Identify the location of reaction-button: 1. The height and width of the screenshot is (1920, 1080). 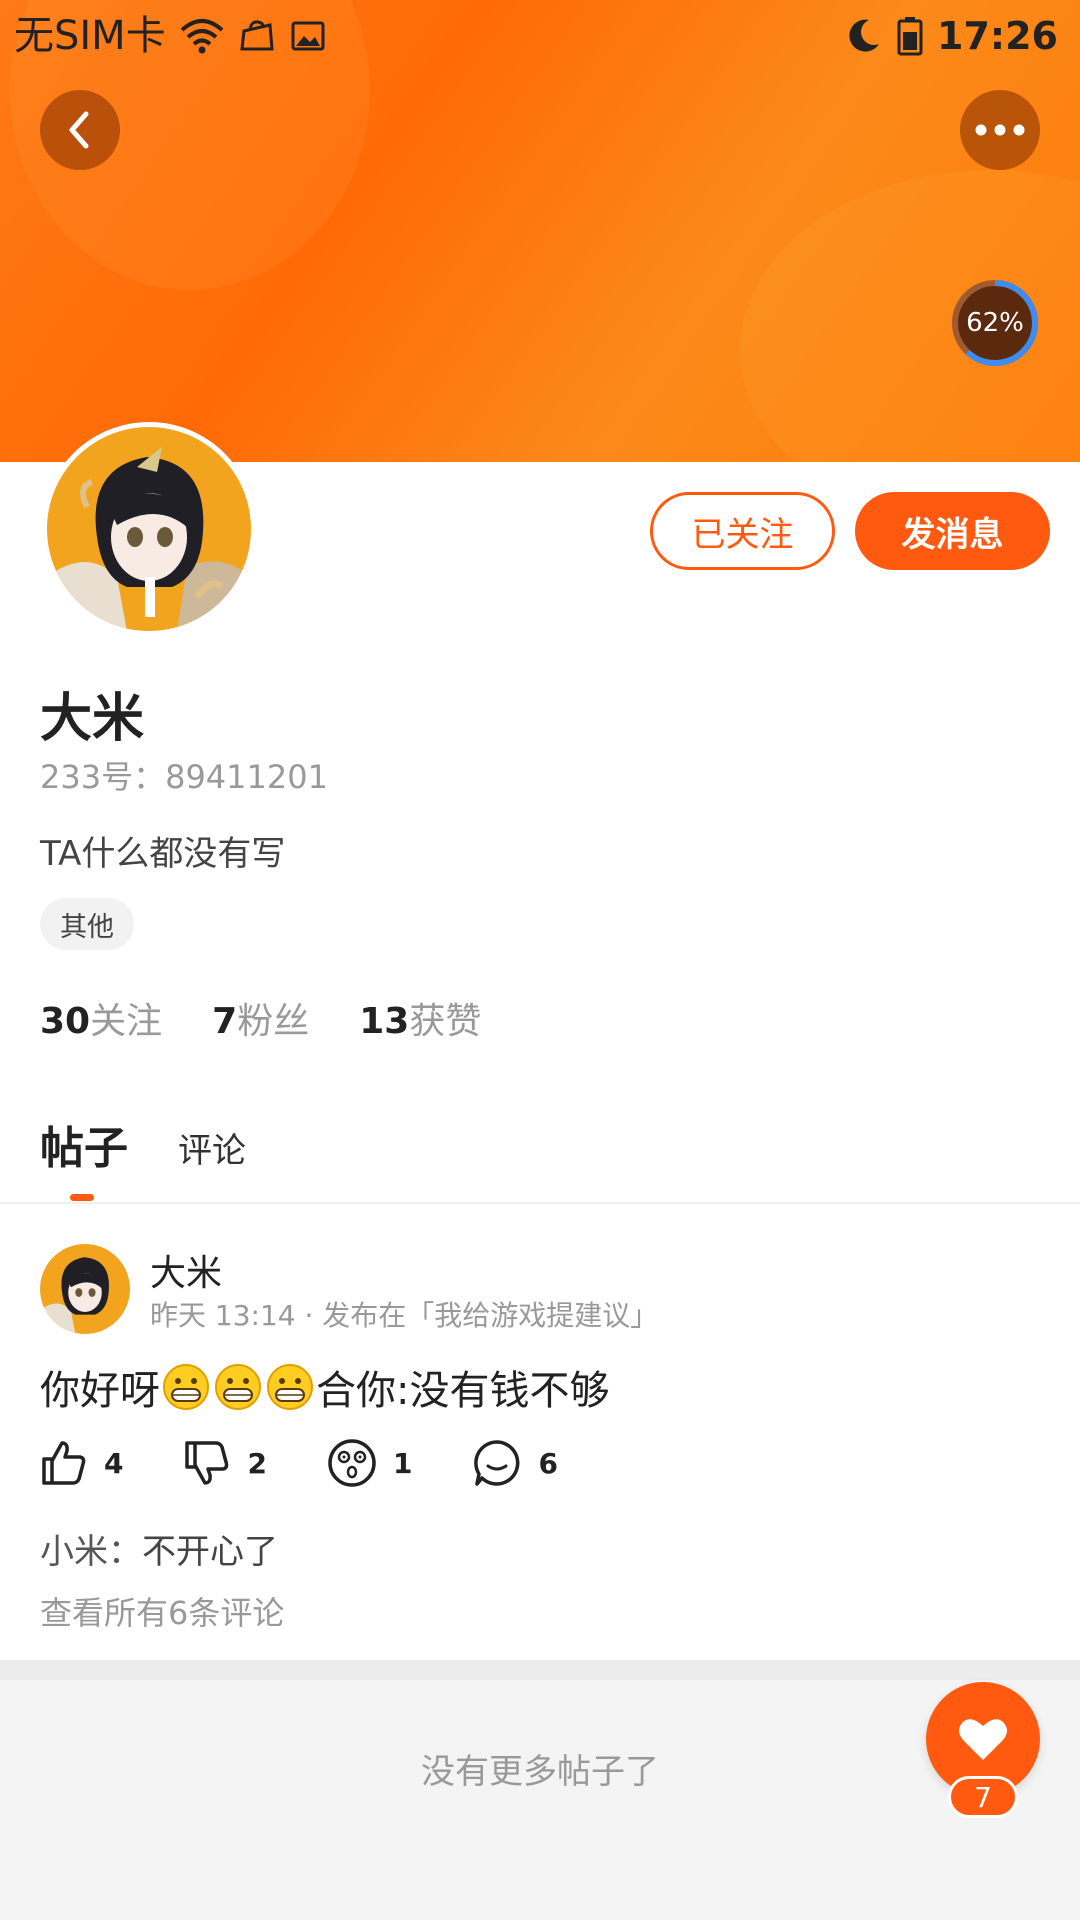
(369, 1463).